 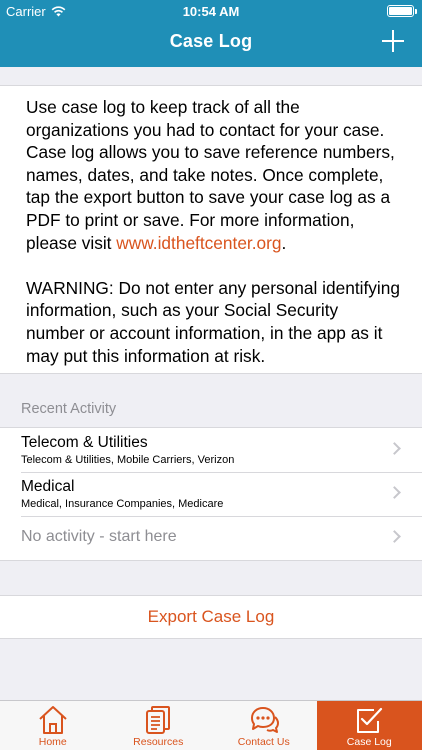 What do you see at coordinates (122, 504) in the screenshot?
I see `activity-subtitle: Medical, Insurance Companies, Medicare` at bounding box center [122, 504].